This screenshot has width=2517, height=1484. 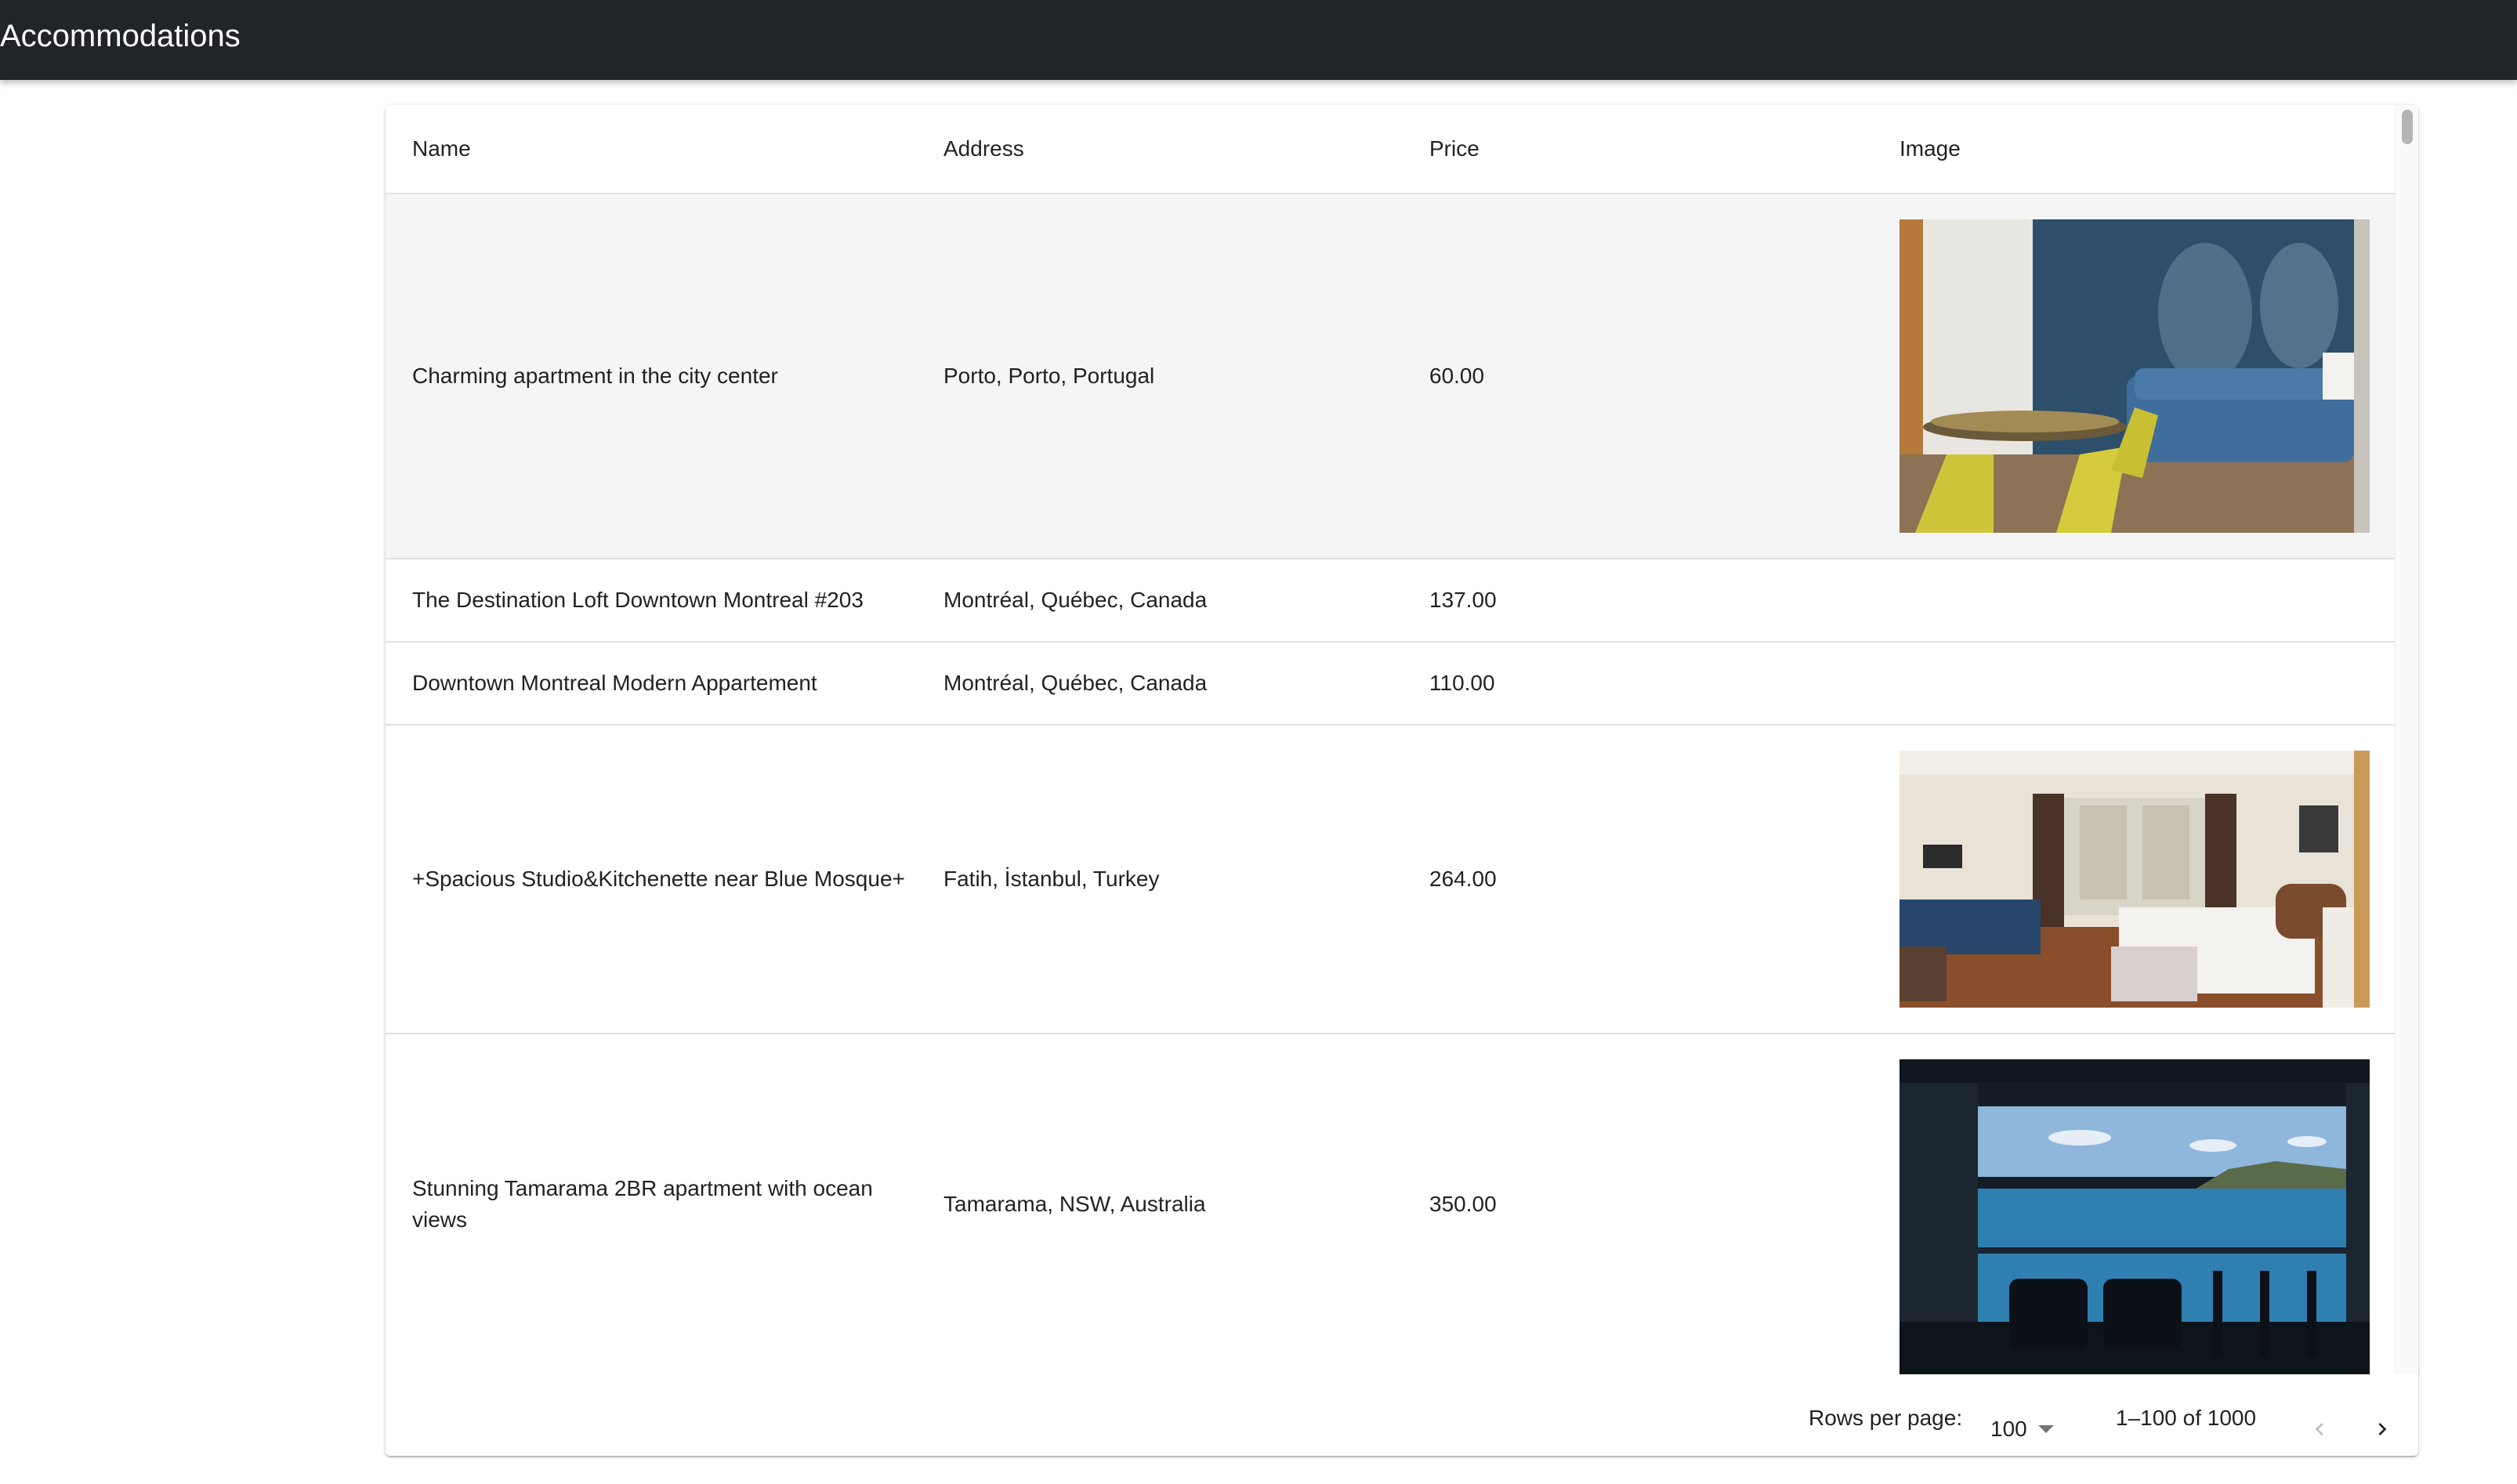 I want to click on cell-address: Tamarama, NSW, Australia, so click(x=1074, y=1204).